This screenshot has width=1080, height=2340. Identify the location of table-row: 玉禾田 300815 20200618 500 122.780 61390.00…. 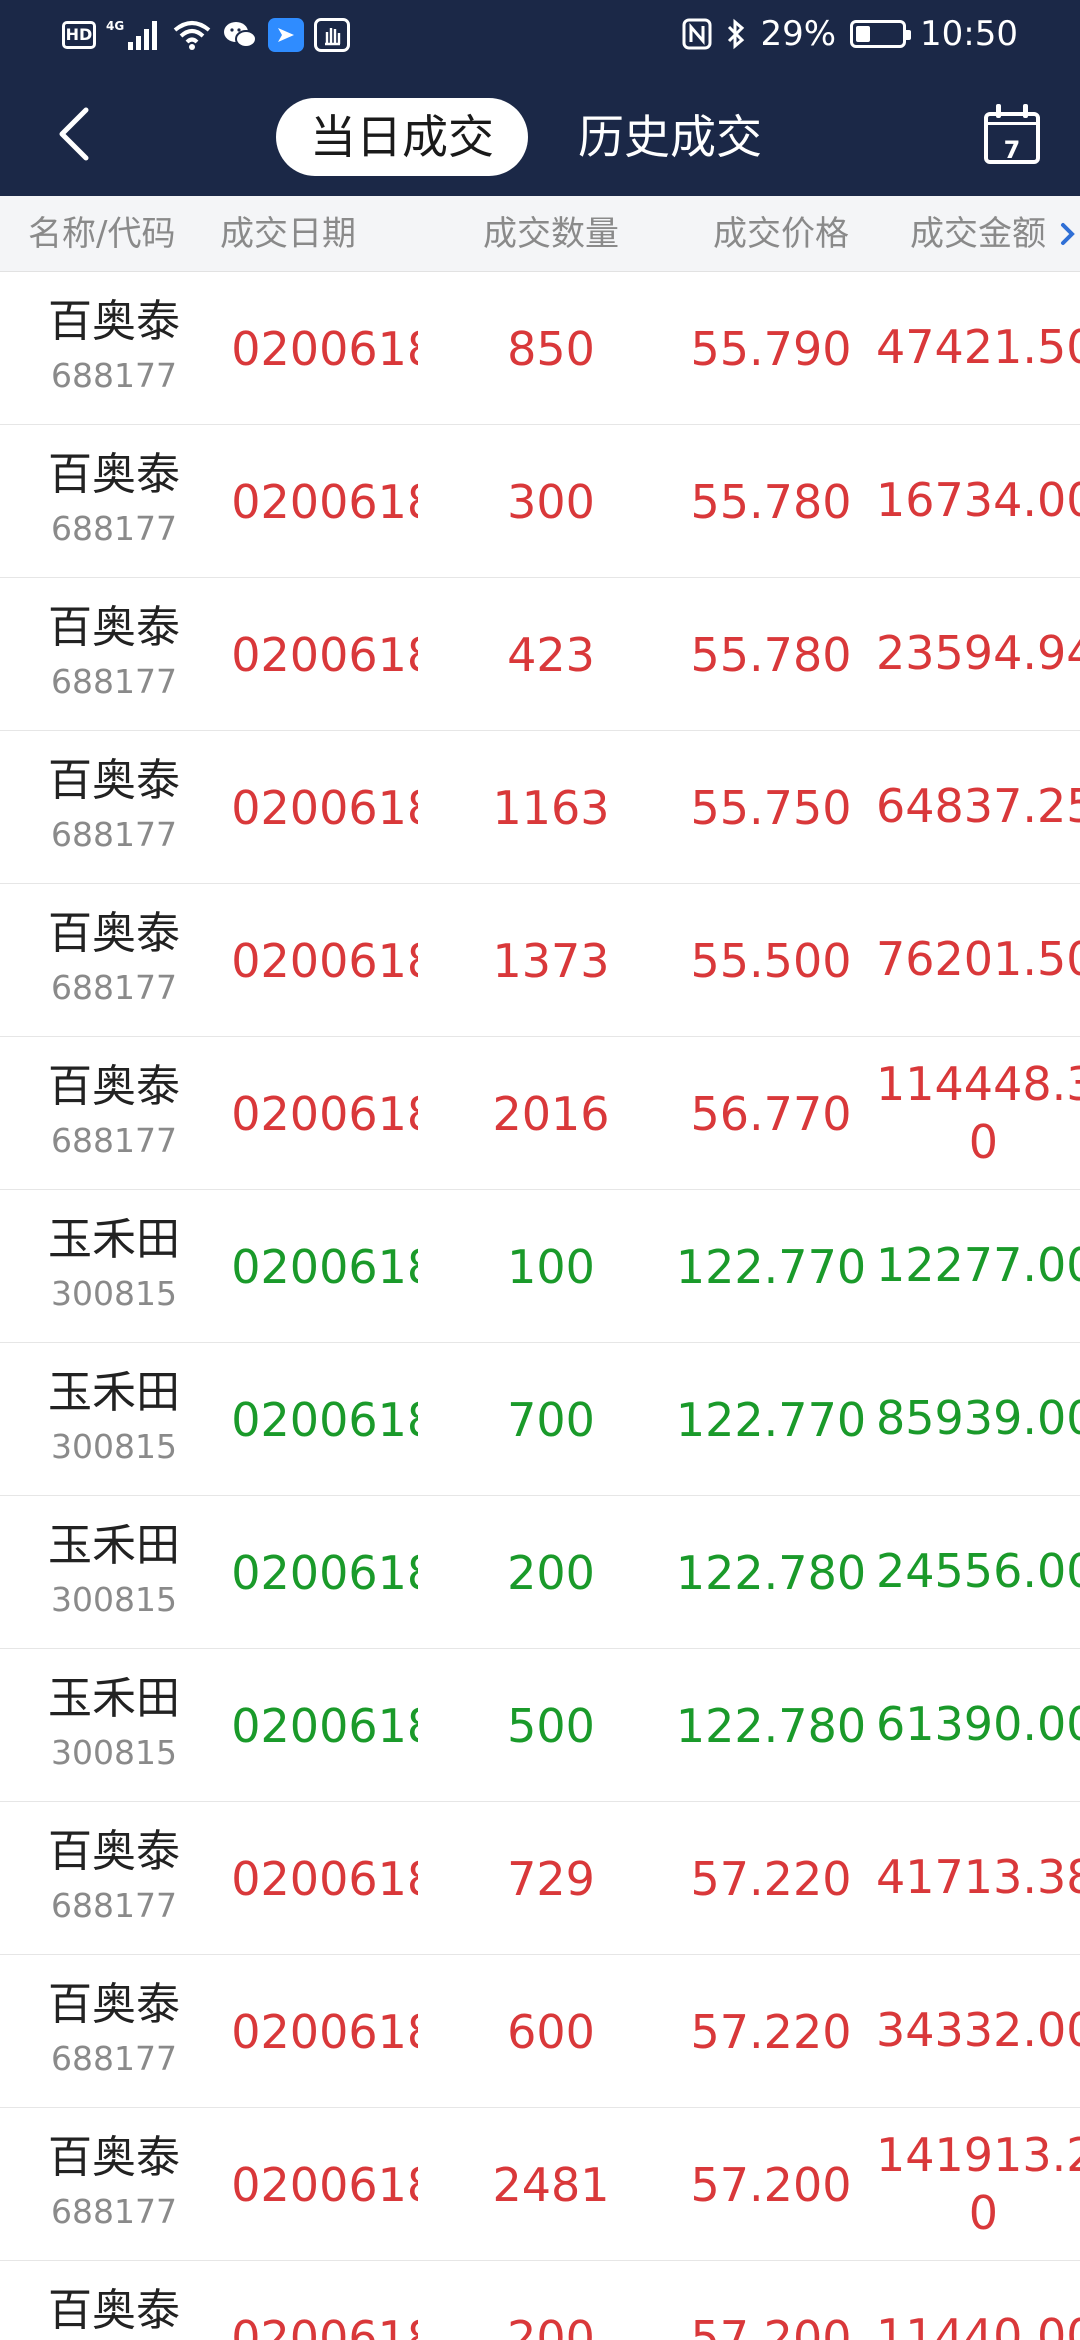
(540, 1725).